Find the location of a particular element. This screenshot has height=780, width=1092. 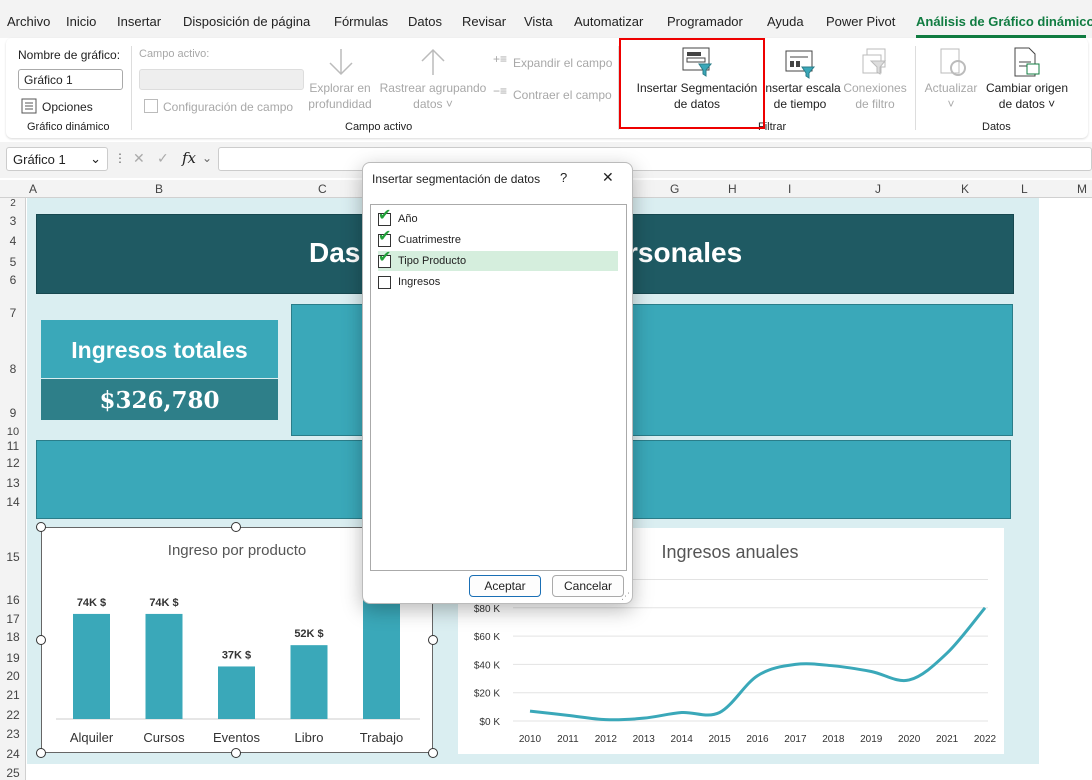

column-header: G is located at coordinates (674, 189).